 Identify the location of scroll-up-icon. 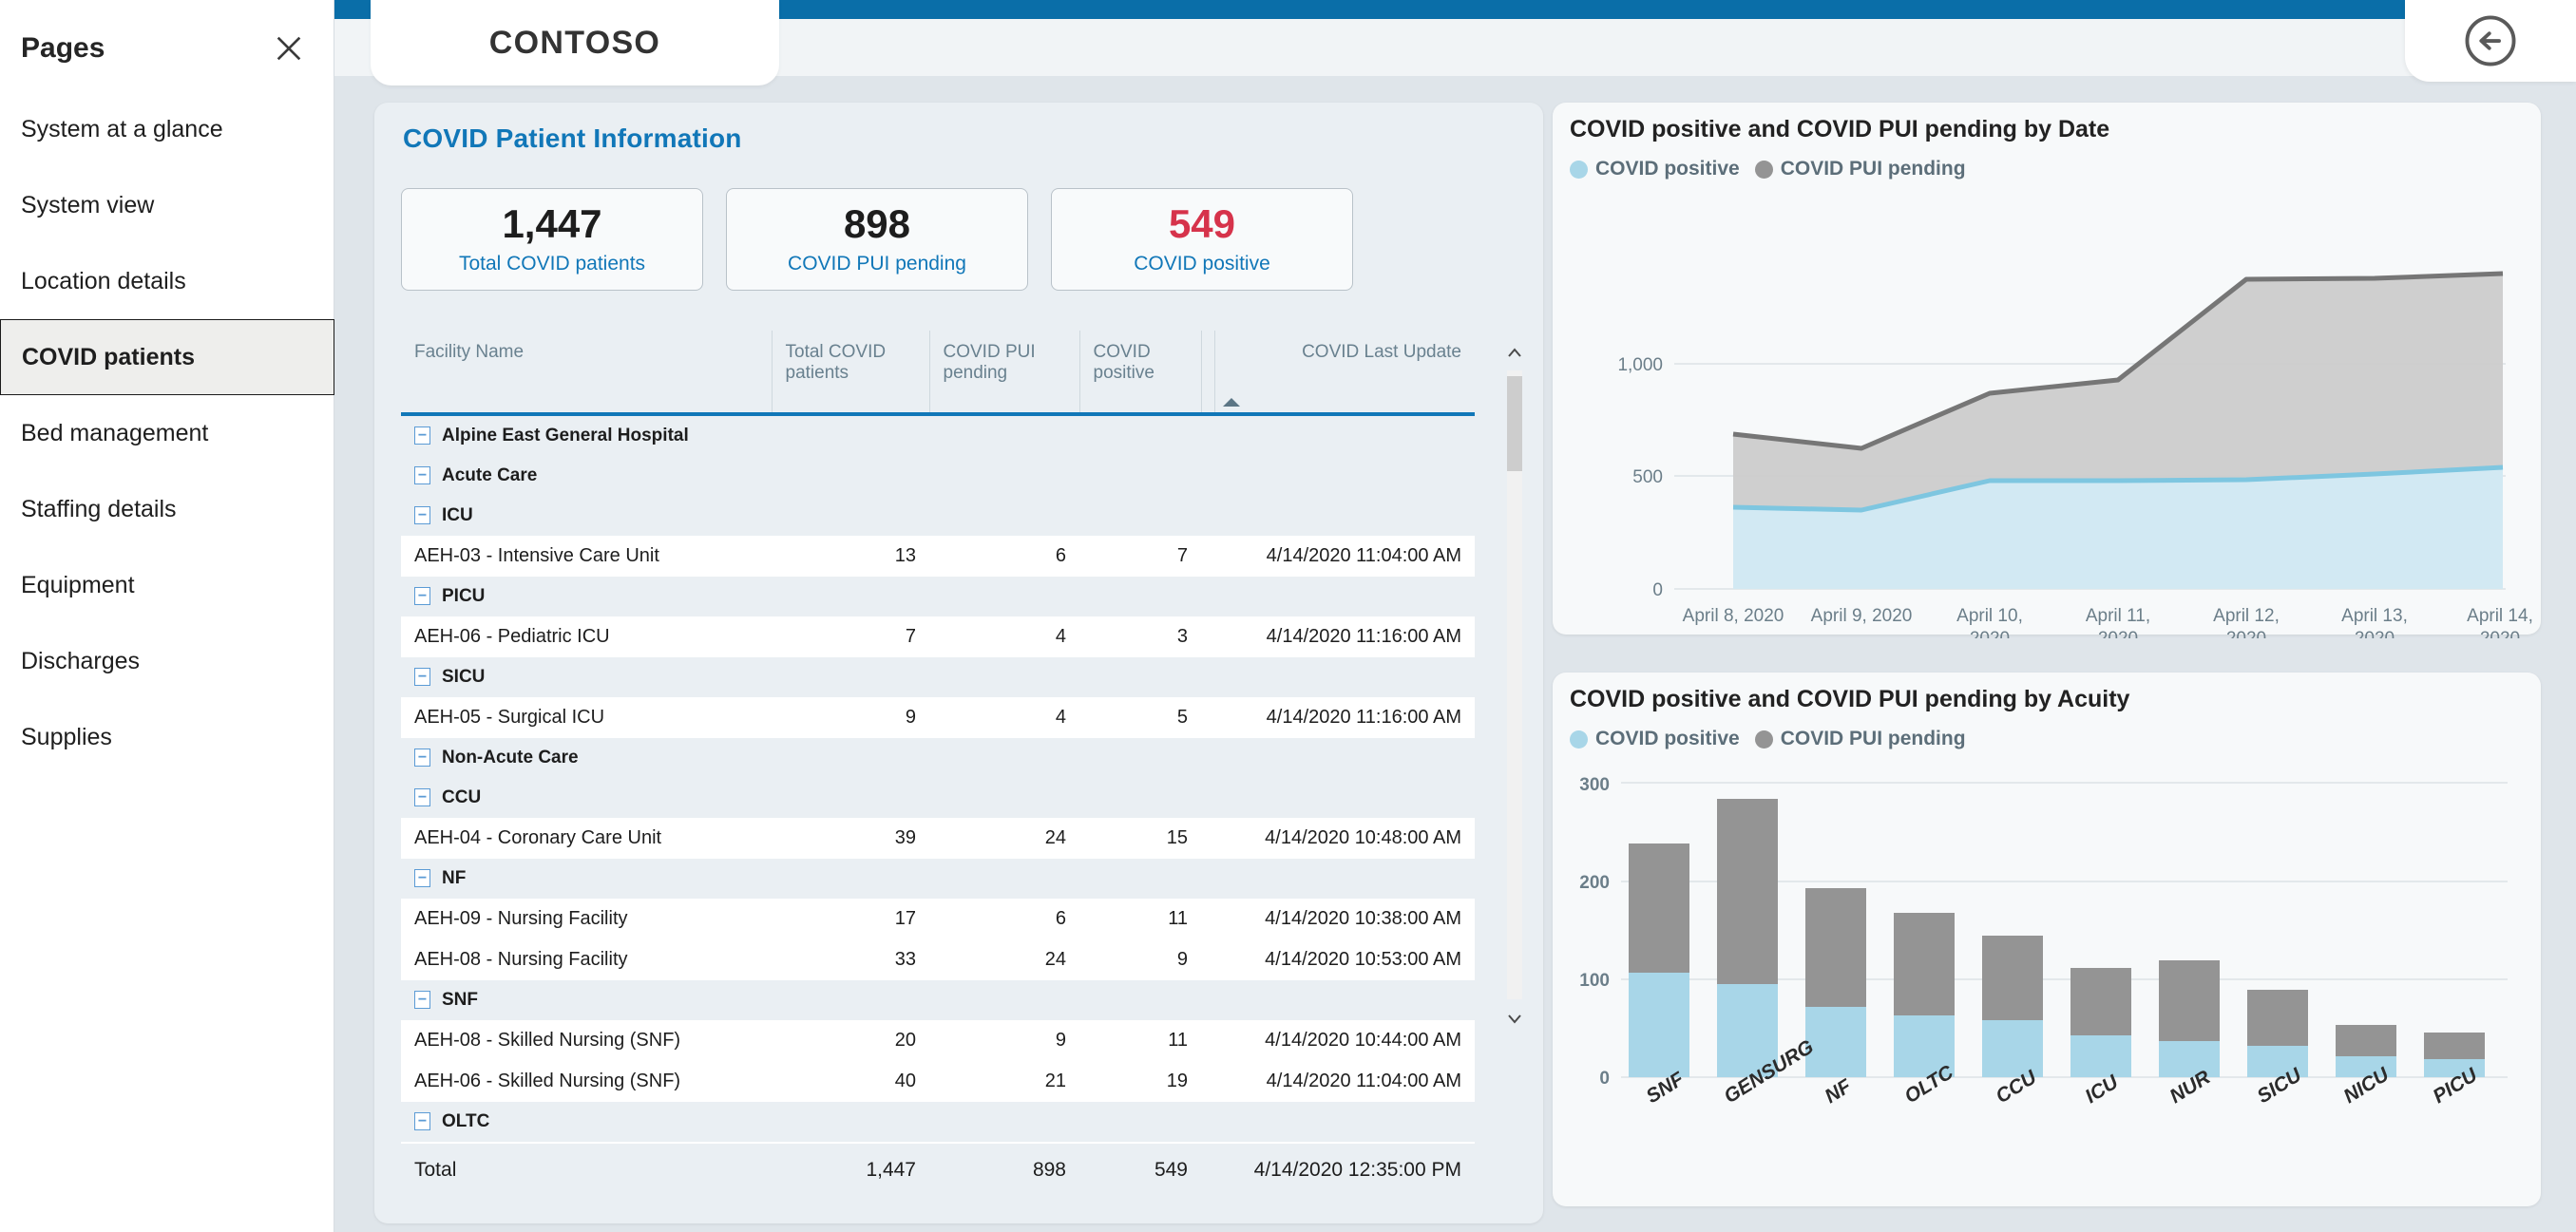
(1514, 353).